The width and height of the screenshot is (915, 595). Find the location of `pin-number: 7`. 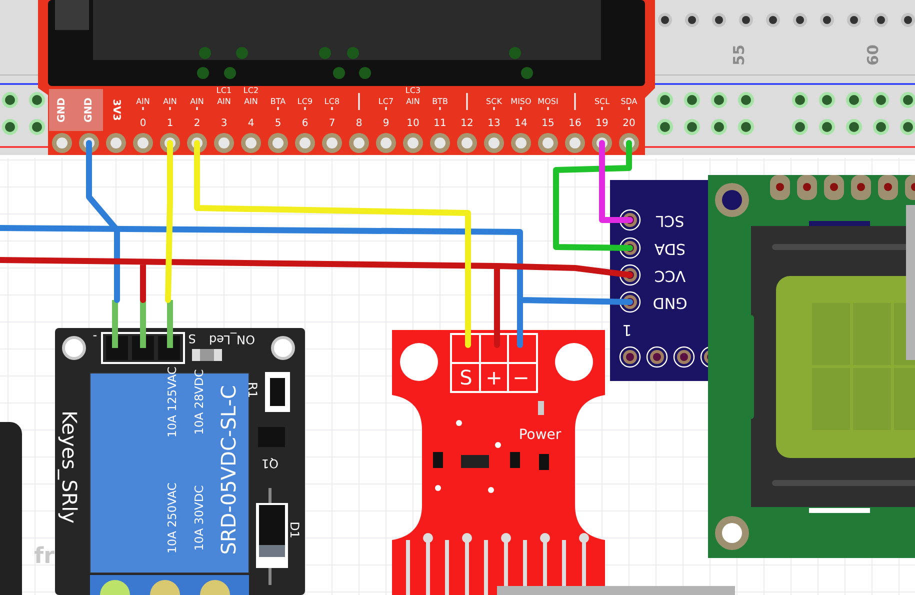

pin-number: 7 is located at coordinates (332, 123).